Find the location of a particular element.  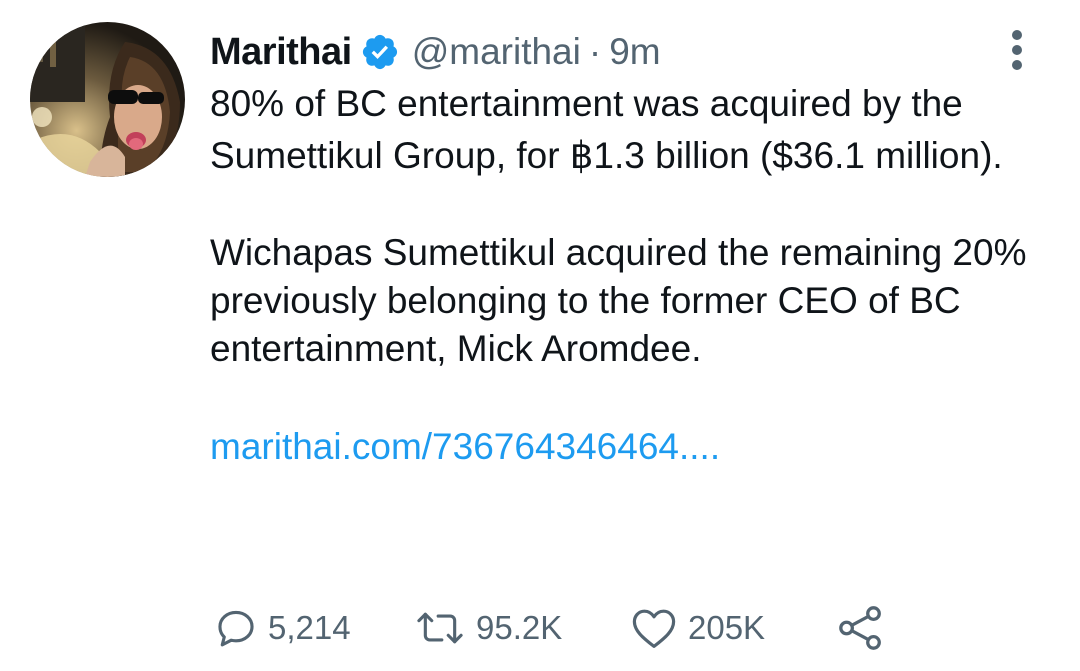

share-icon is located at coordinates (860, 628).